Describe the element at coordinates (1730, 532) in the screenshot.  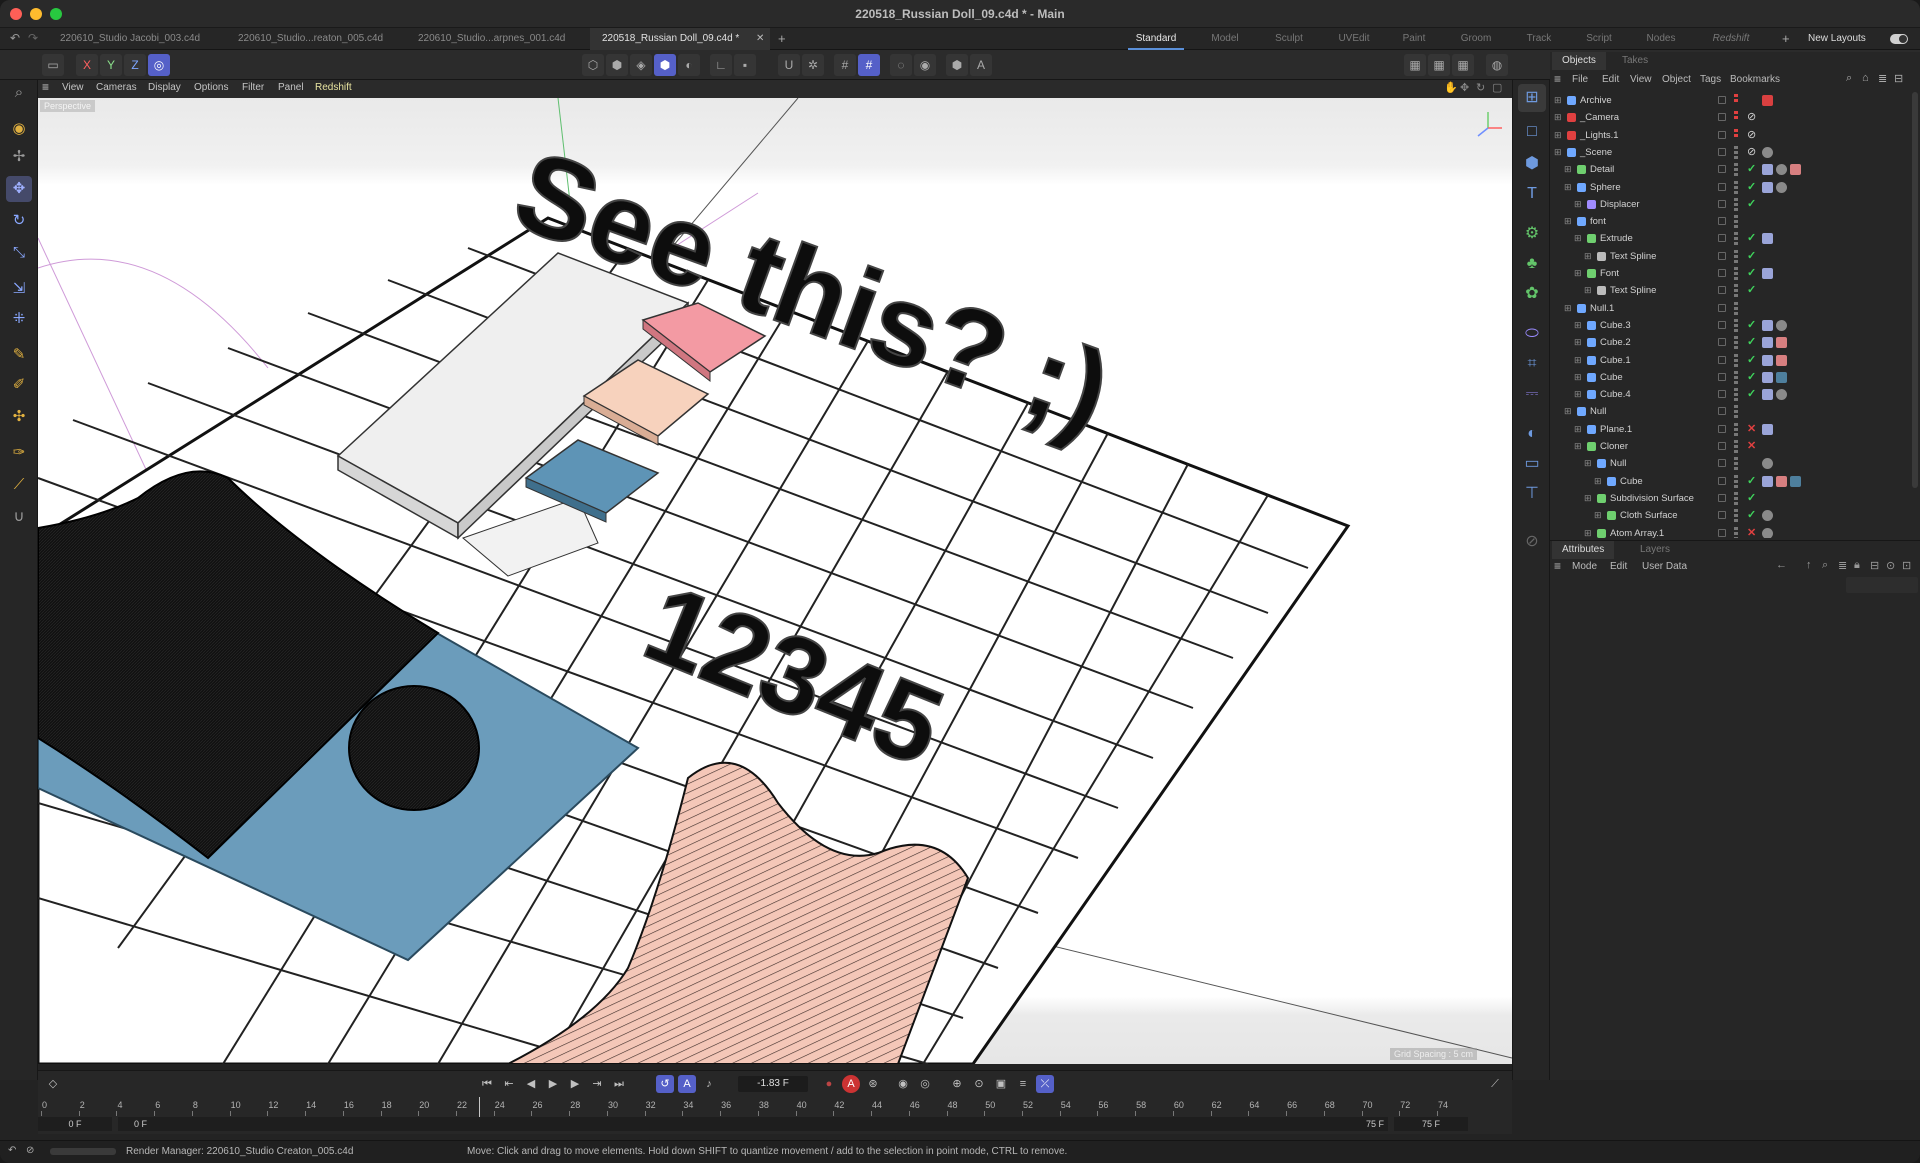
I see `object-row: ⊞ Atom Array.1 ✕` at that location.